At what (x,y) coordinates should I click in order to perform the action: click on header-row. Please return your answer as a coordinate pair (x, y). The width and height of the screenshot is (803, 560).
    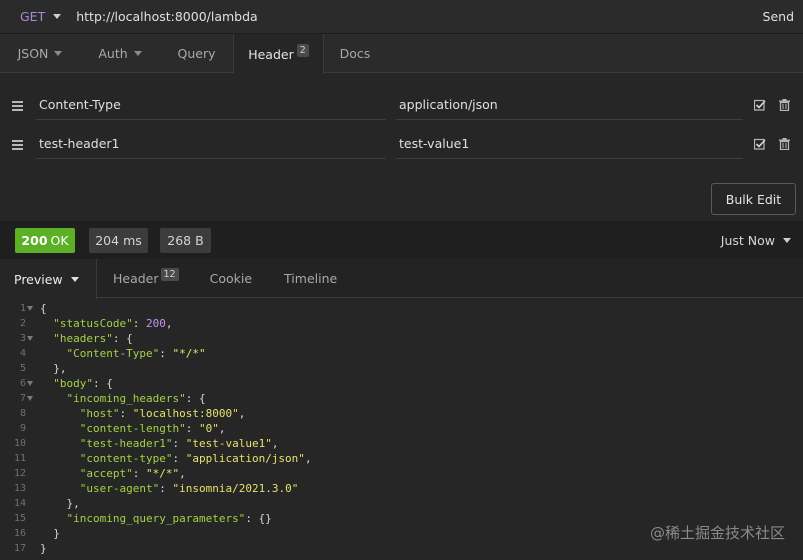
    Looking at the image, I should click on (401, 110).